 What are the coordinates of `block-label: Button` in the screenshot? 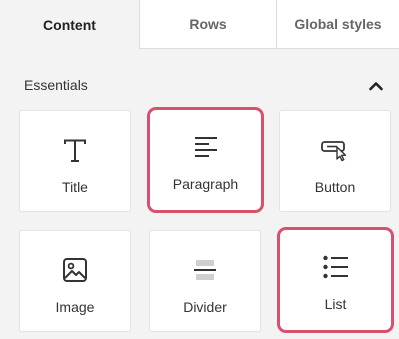 It's located at (335, 187).